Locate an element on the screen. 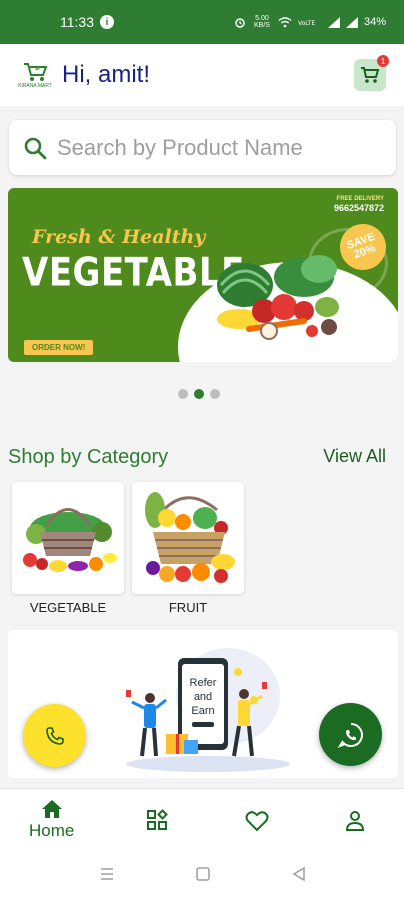  system-navigation is located at coordinates (202, 875).